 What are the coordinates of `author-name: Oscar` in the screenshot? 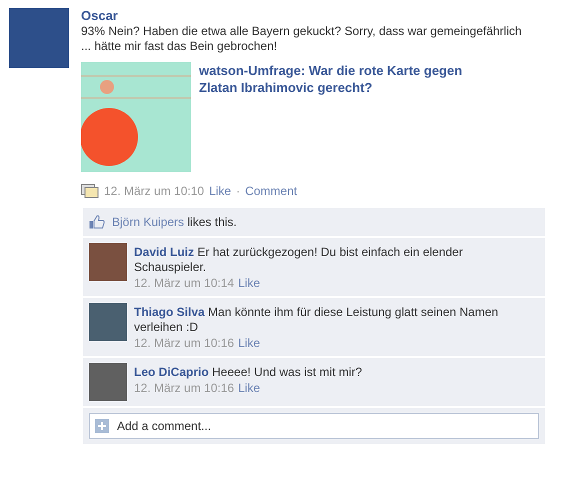 It's located at (313, 15).